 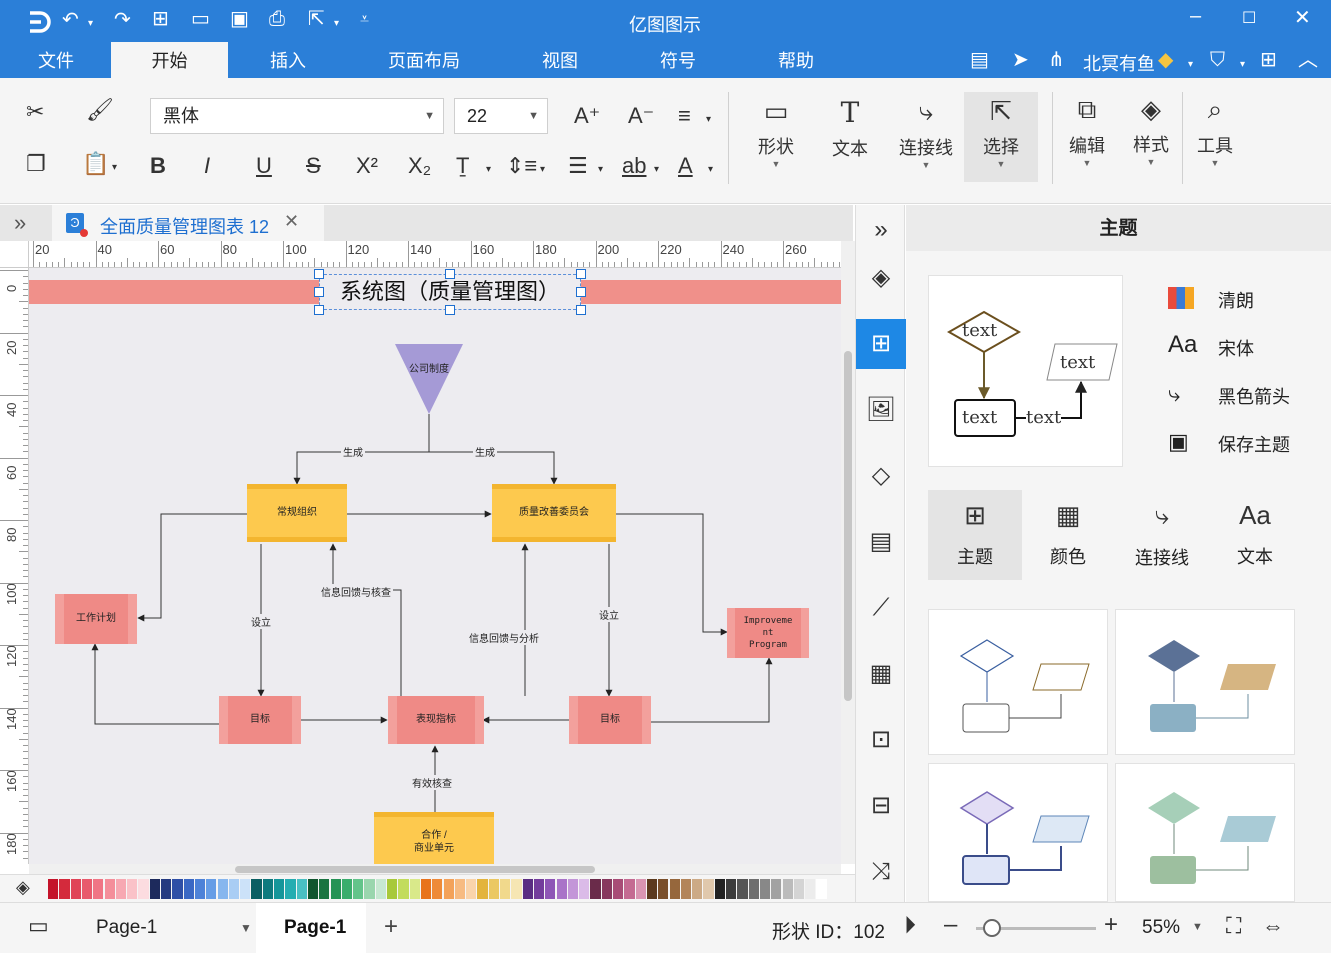 What do you see at coordinates (462, 166) in the screenshot?
I see `text-style-icon: Ṯ` at bounding box center [462, 166].